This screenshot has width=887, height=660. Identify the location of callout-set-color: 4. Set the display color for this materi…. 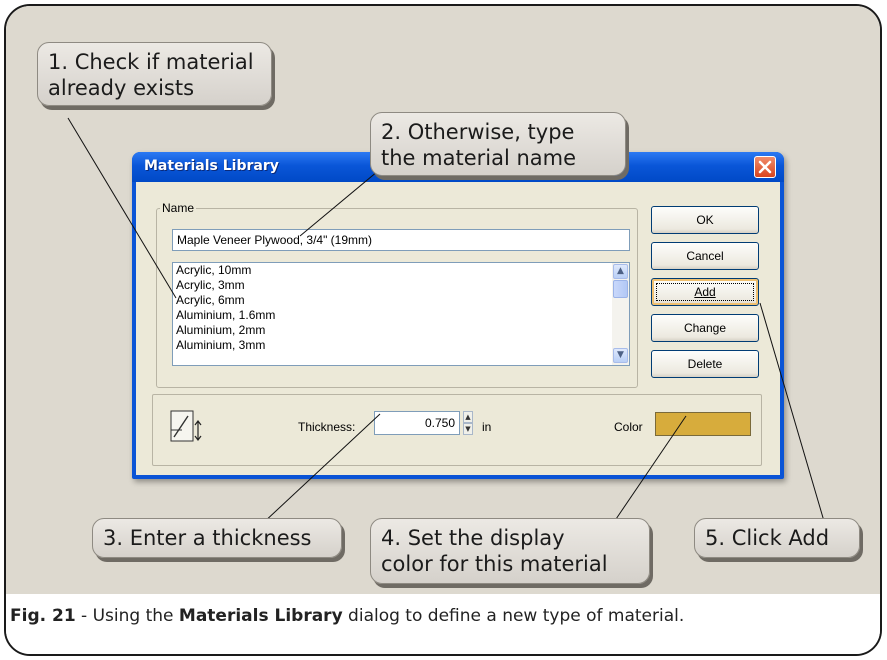
(510, 551).